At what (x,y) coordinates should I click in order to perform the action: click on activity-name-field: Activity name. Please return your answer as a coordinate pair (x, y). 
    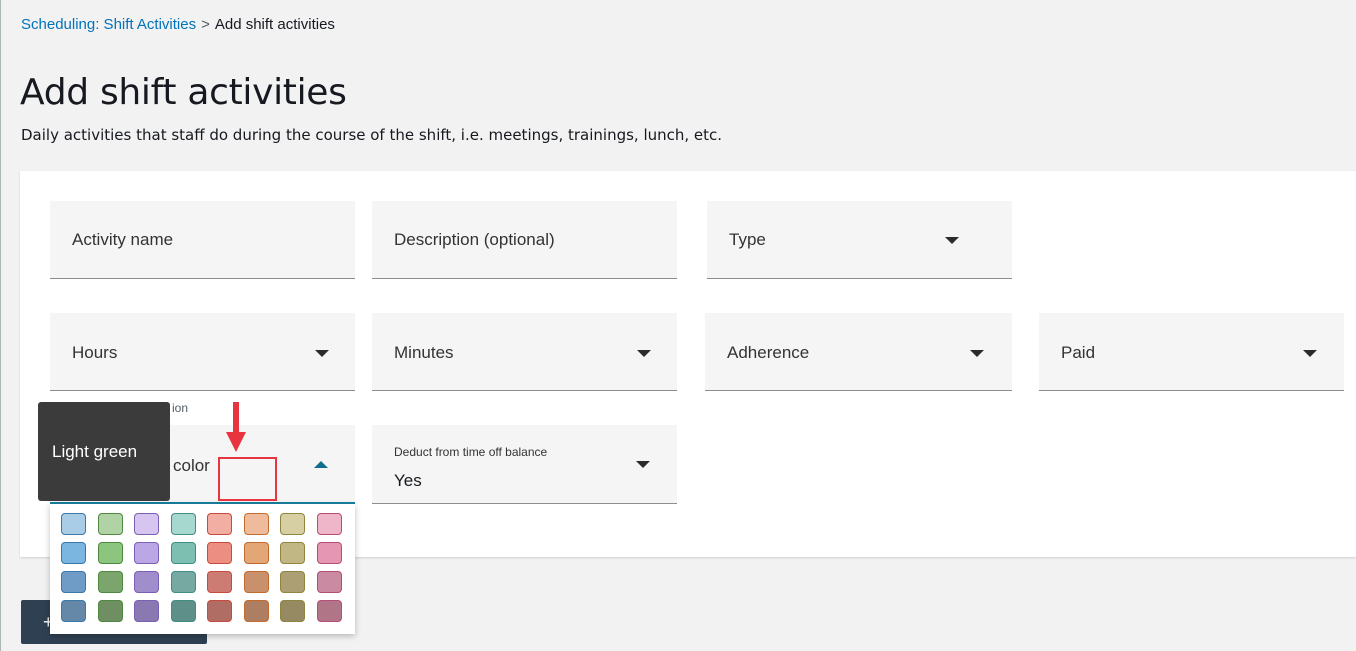
    Looking at the image, I should click on (202, 240).